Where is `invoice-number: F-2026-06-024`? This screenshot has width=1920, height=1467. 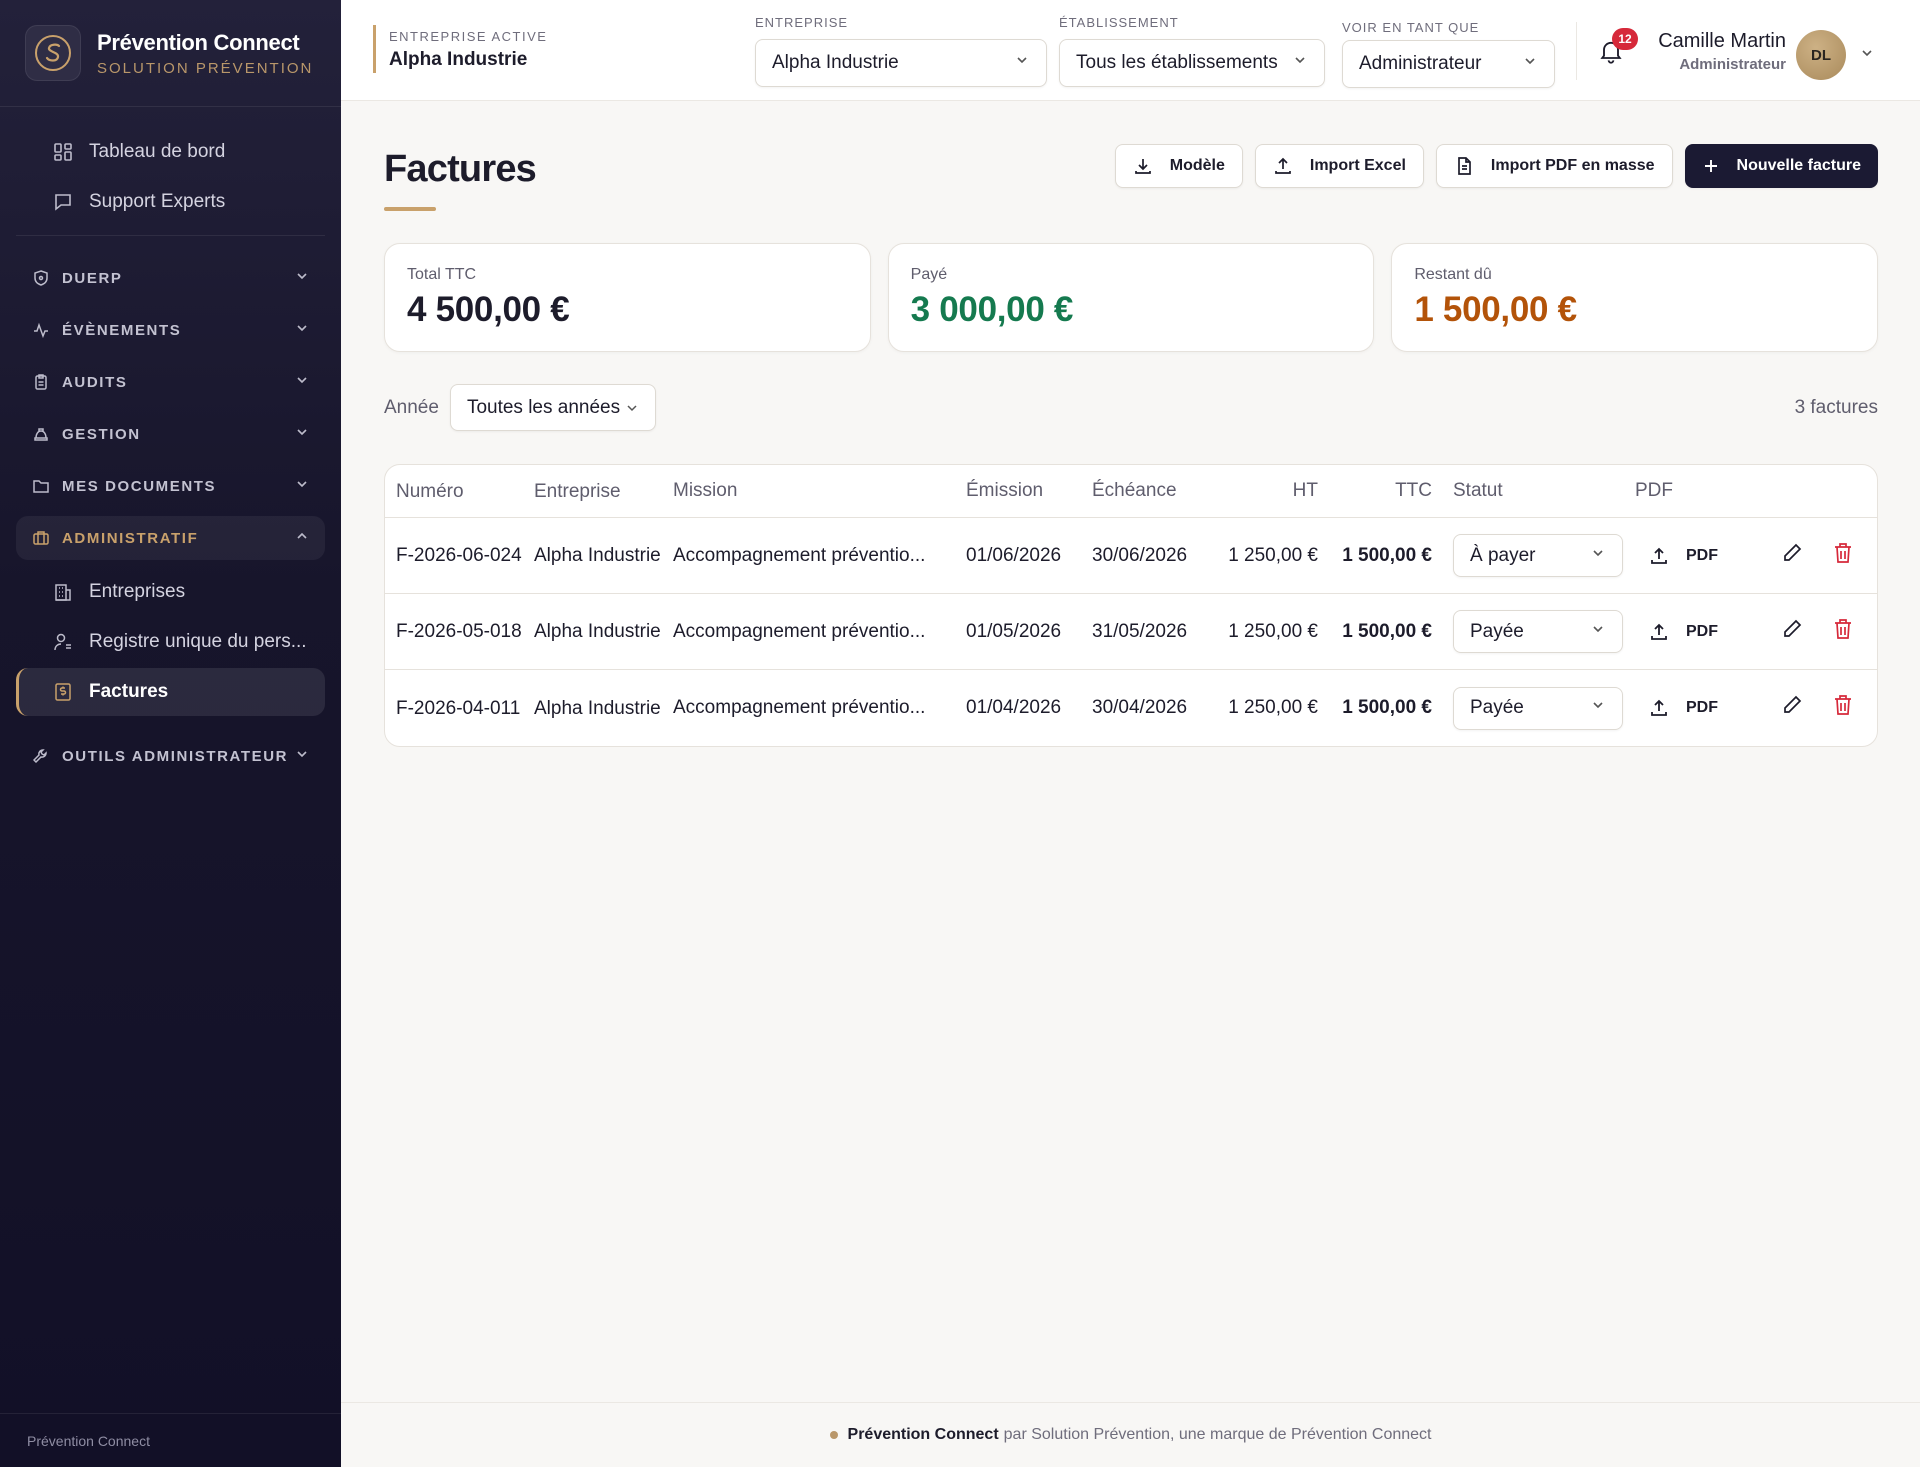 invoice-number: F-2026-06-024 is located at coordinates (459, 555).